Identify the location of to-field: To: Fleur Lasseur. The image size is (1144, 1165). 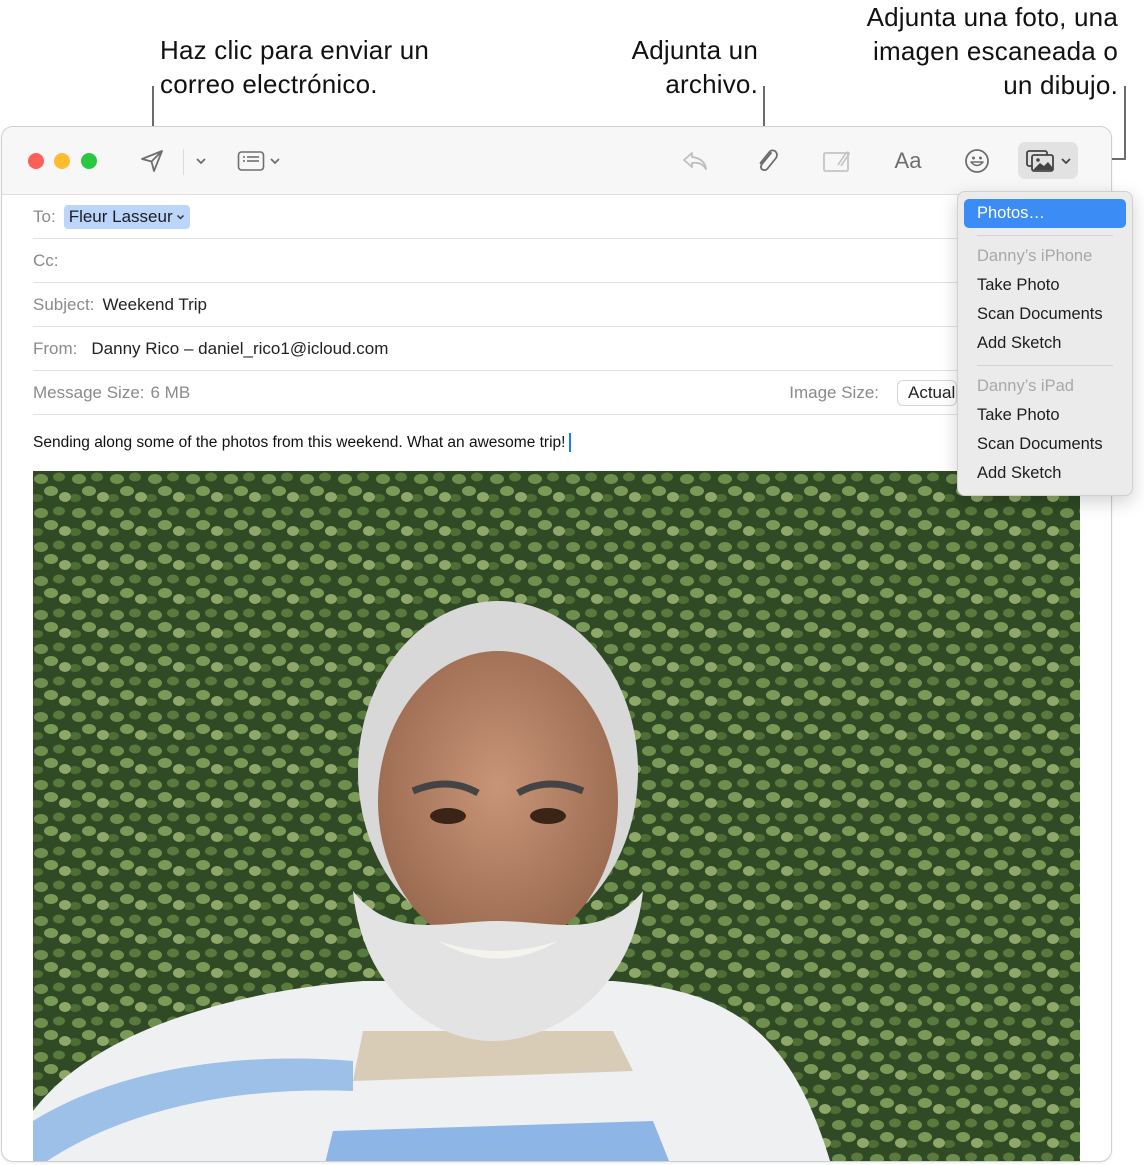
(572, 217).